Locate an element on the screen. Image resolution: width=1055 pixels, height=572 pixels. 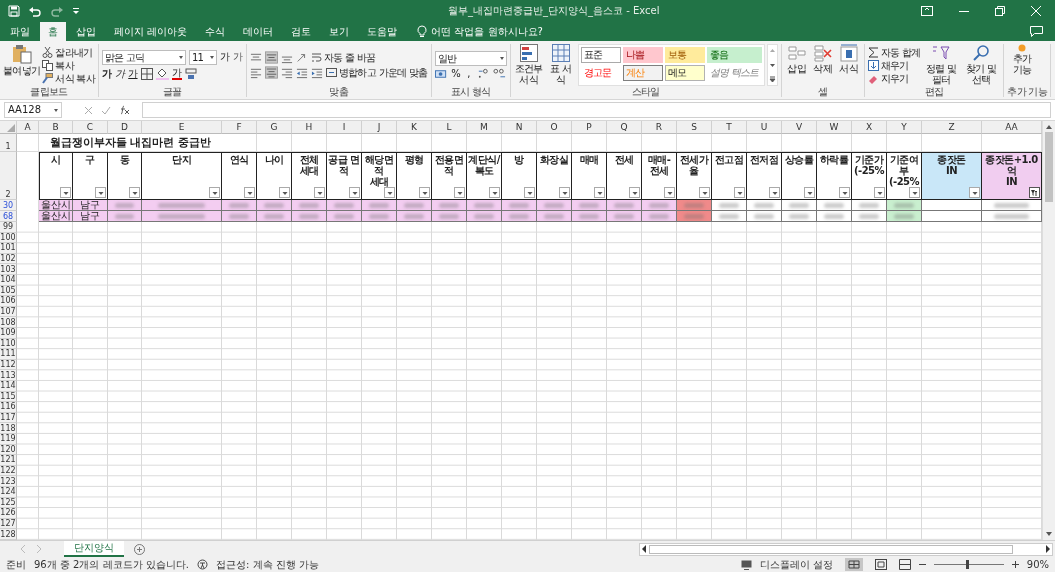
column-header: O is located at coordinates (554, 127).